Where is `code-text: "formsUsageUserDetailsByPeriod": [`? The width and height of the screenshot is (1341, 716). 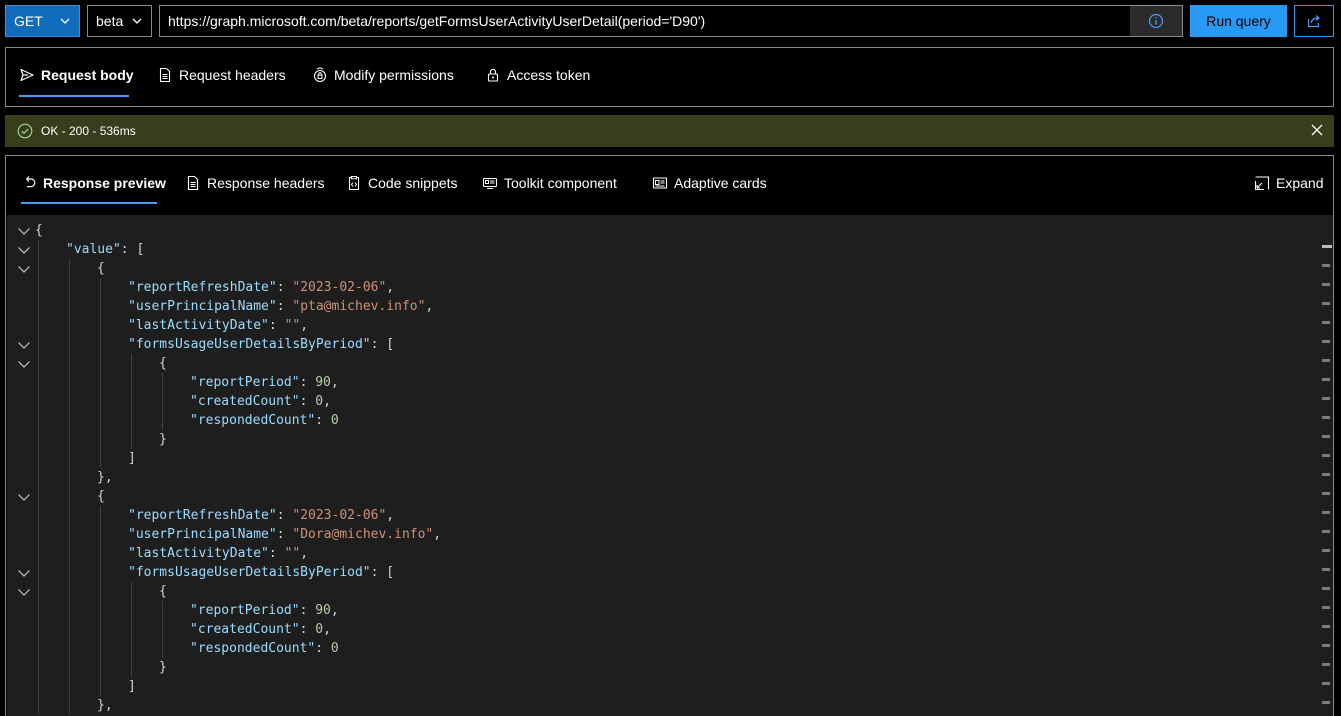
code-text: "formsUsageUserDetailsByPeriod": [ is located at coordinates (261, 572).